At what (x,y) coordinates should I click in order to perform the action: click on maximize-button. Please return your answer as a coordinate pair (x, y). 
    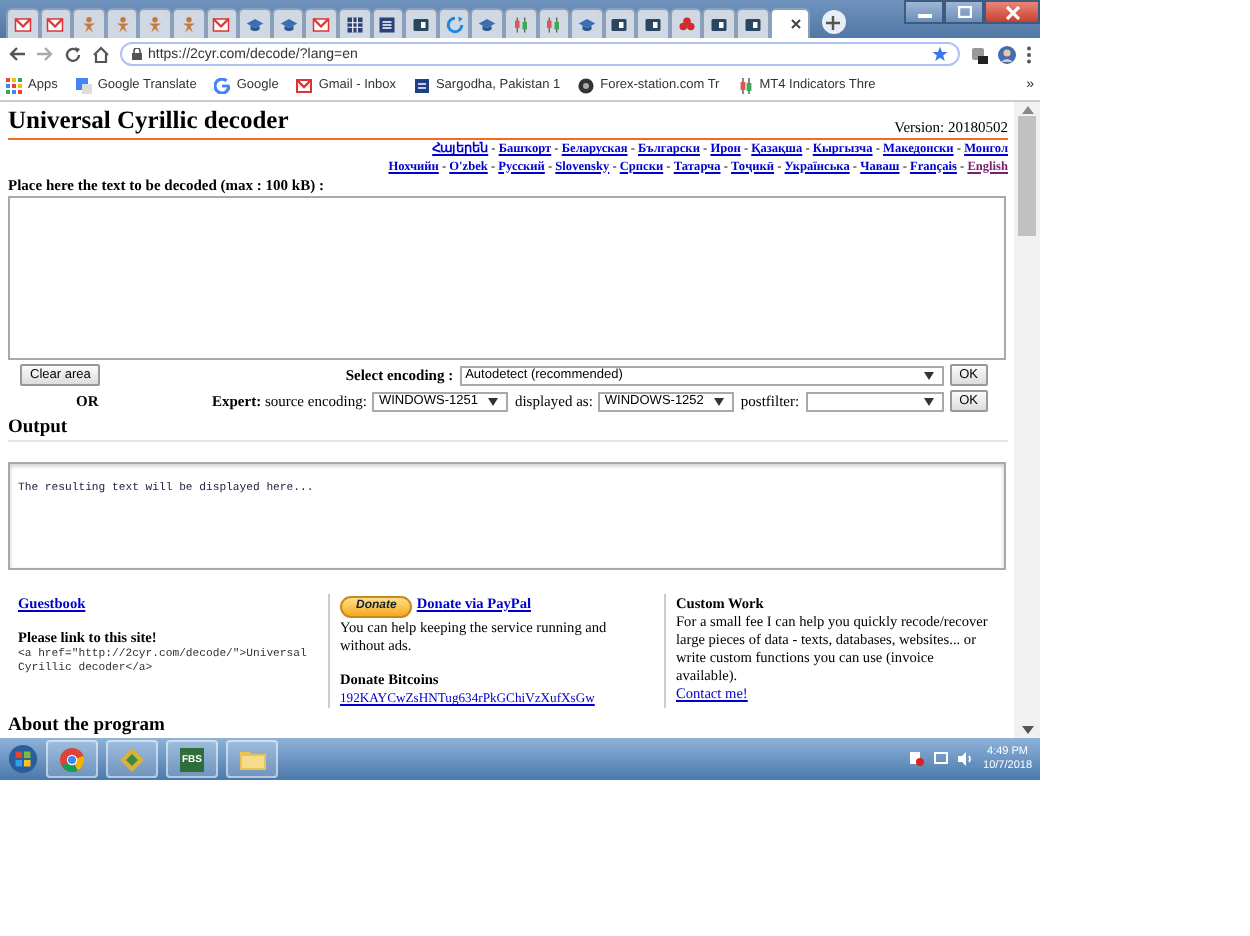
    Looking at the image, I should click on (964, 12).